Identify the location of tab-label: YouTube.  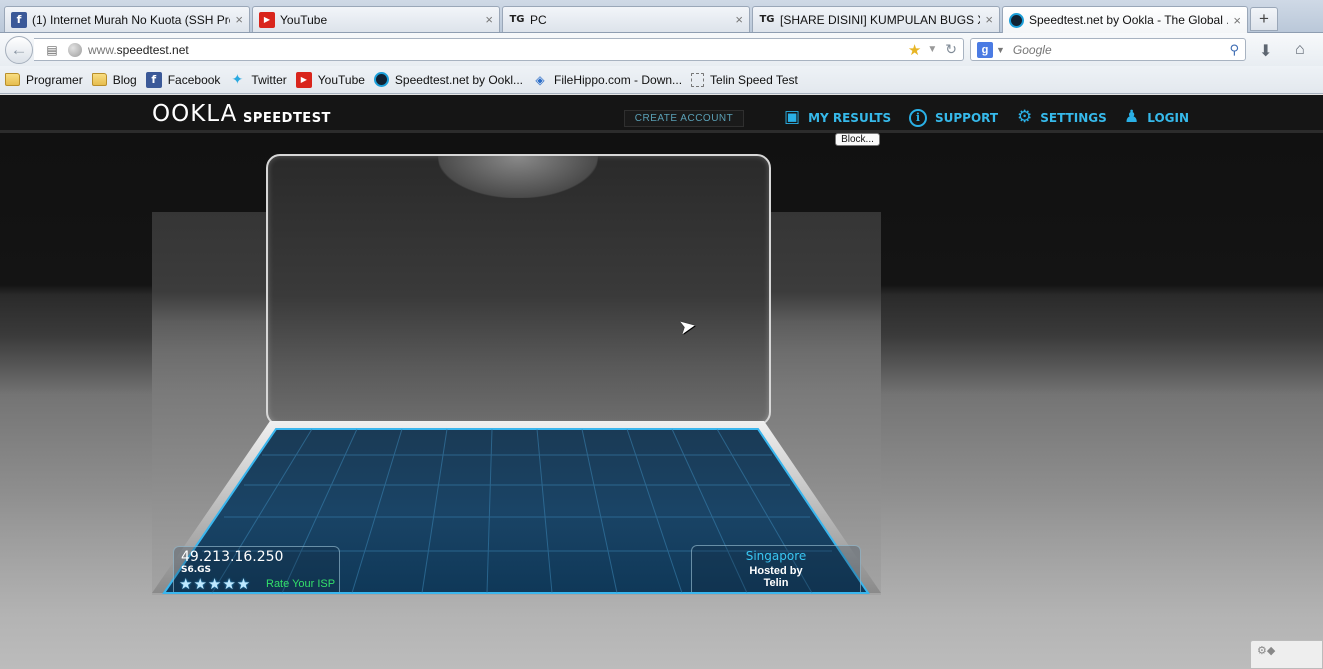
(304, 19).